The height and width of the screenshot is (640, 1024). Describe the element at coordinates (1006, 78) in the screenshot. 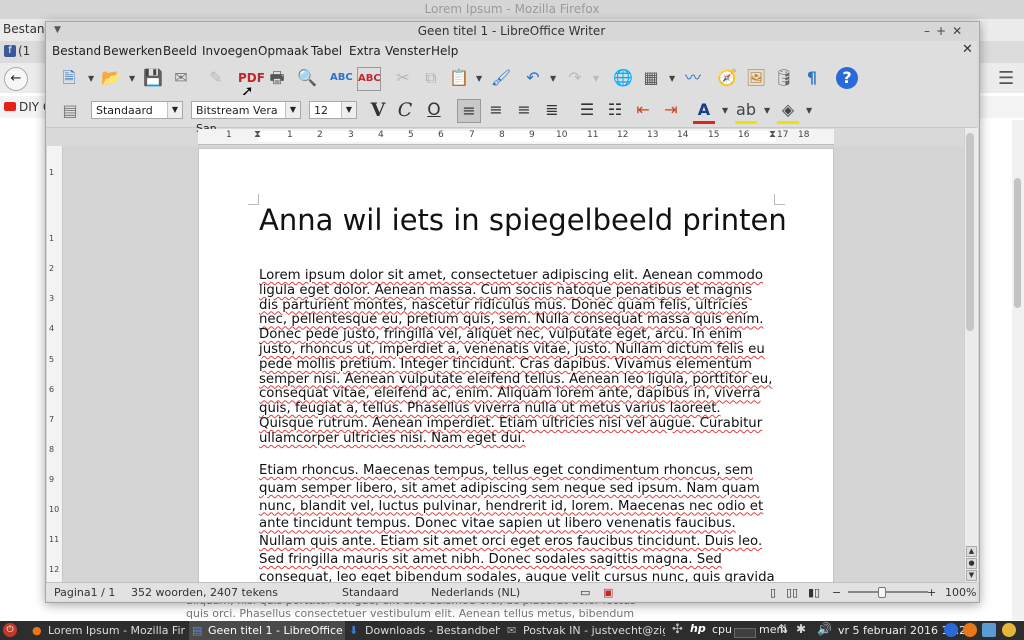

I see `hamburger-menu-icon: ☰` at that location.